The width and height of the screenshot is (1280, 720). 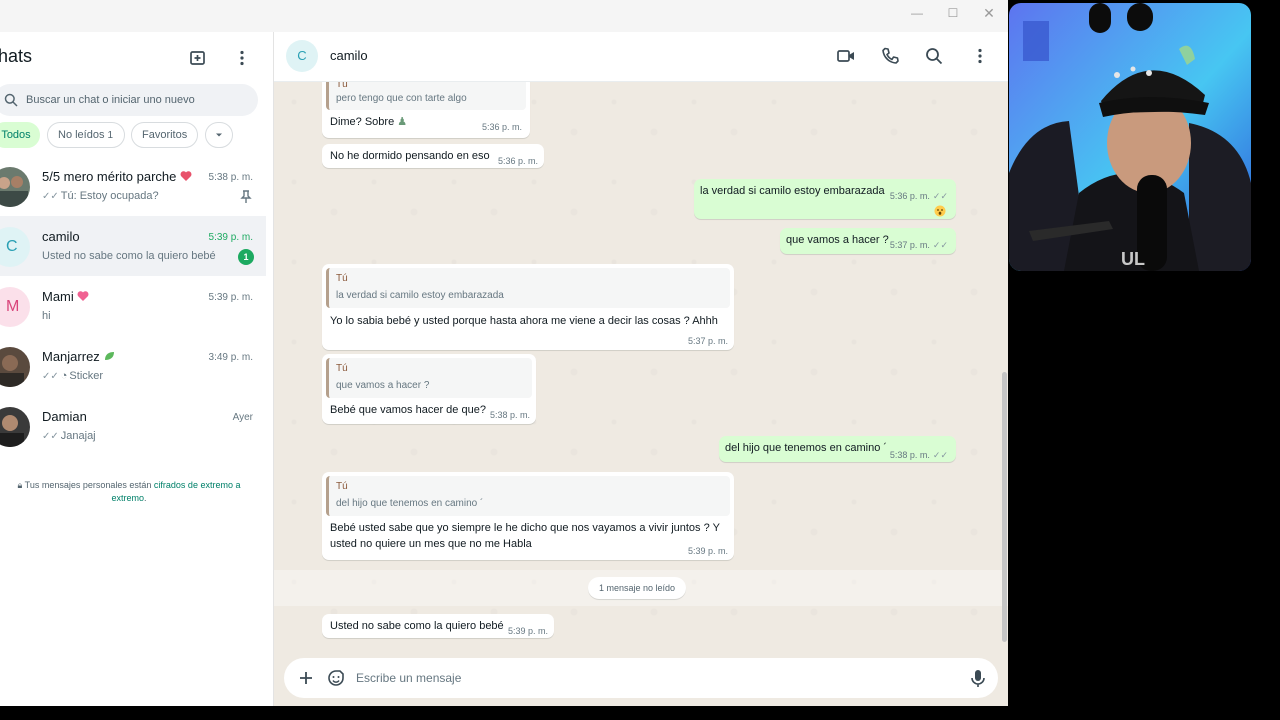 I want to click on chat-item-damian: Damian Ayer ✓✓ Janajaj, so click(x=133, y=426).